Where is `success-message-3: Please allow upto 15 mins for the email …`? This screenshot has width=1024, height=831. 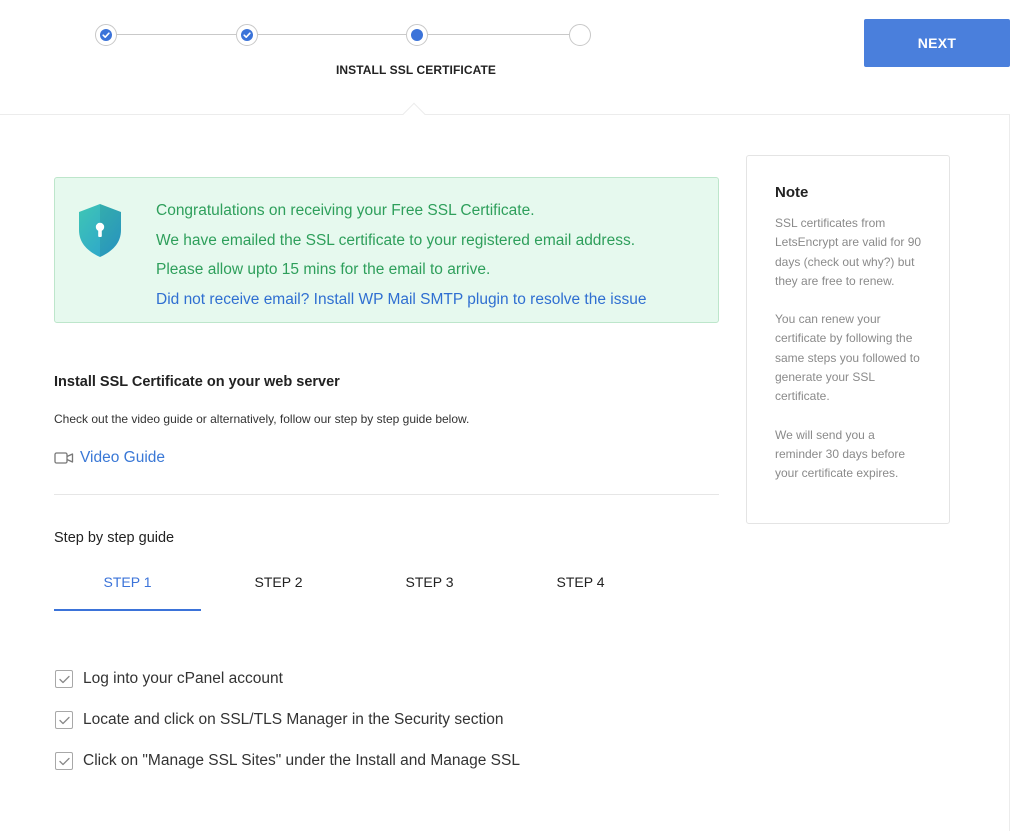
success-message-3: Please allow upto 15 mins for the email … is located at coordinates (323, 269).